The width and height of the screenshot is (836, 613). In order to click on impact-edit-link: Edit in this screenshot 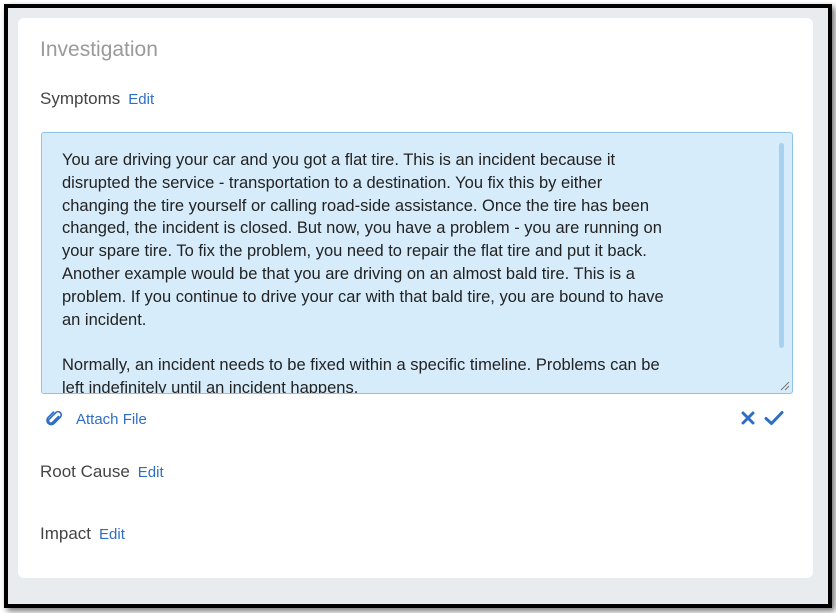, I will do `click(112, 534)`.